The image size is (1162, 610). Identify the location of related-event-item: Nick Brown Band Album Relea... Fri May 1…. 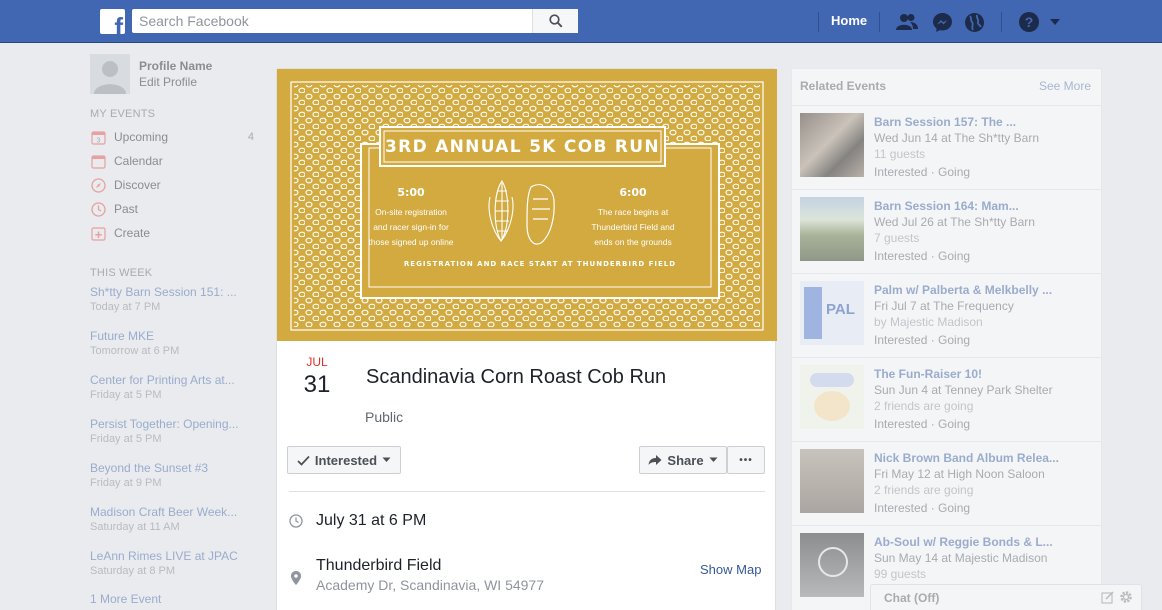
(946, 483).